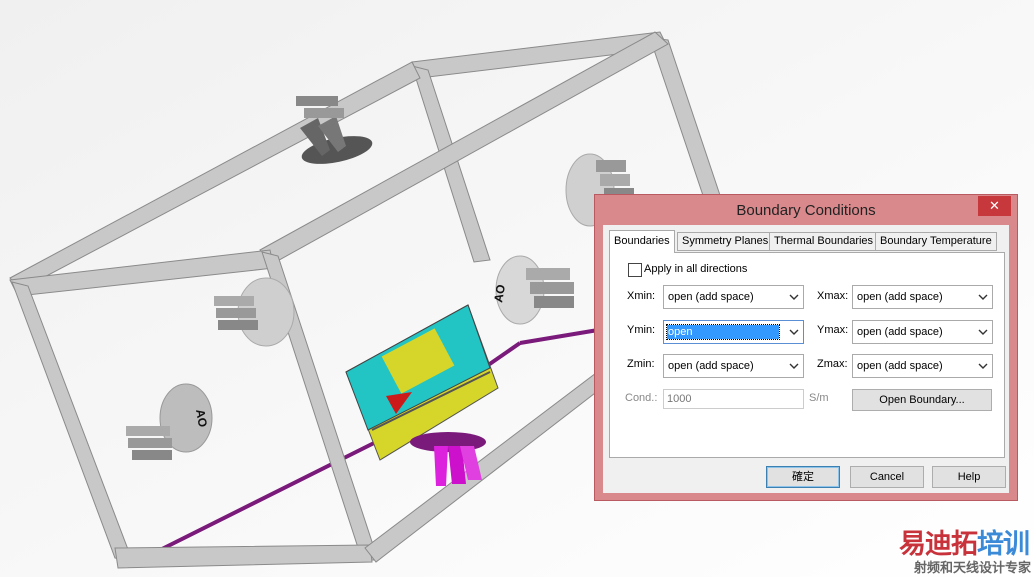 The image size is (1034, 577). What do you see at coordinates (819, 398) in the screenshot?
I see `cond-unit: S/m` at bounding box center [819, 398].